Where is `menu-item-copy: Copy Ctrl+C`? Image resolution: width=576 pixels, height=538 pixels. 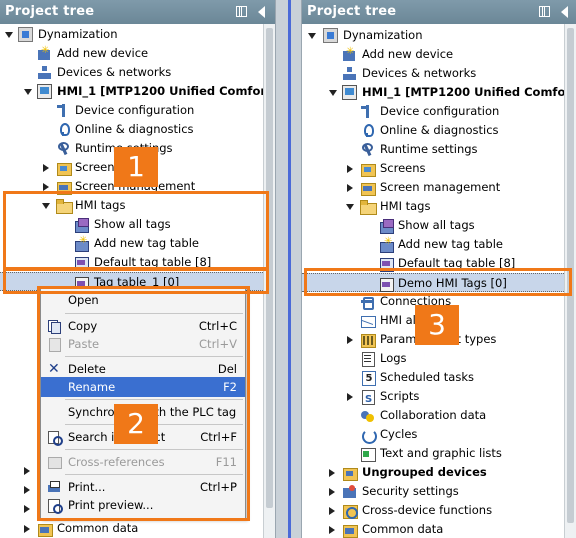 menu-item-copy: Copy Ctrl+C is located at coordinates (143, 326).